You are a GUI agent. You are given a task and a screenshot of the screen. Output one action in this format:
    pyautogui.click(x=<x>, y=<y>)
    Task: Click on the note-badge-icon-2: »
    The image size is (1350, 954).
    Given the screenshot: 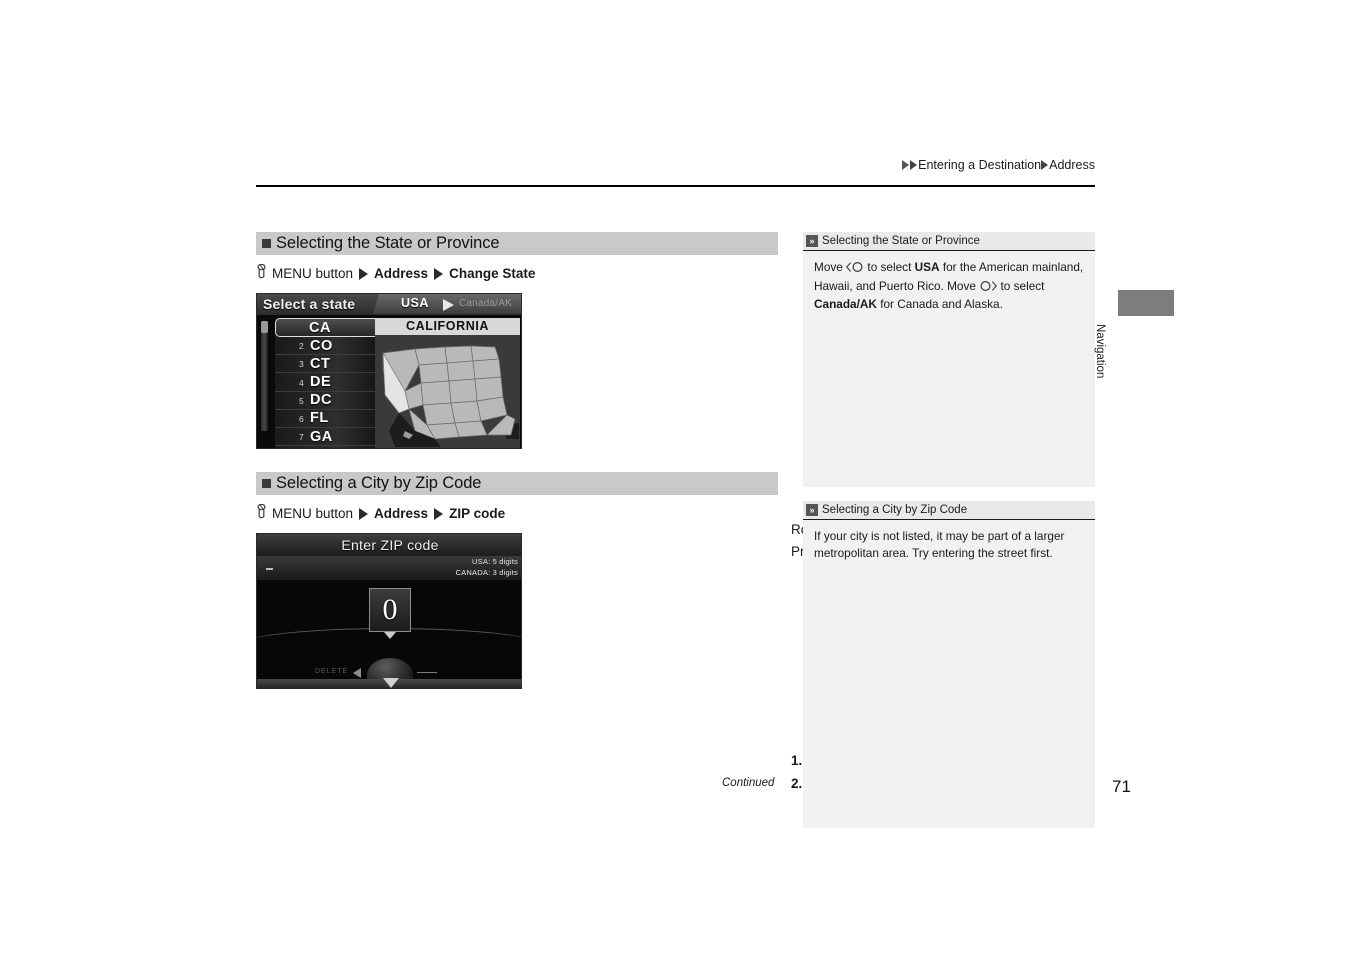 What is the action you would take?
    pyautogui.click(x=812, y=510)
    